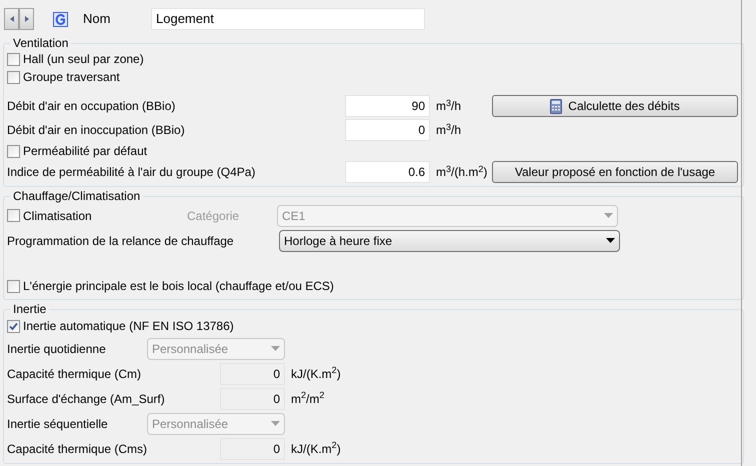 This screenshot has height=466, width=756. I want to click on dropdown-value: Horloge à heure fixe, so click(338, 241).